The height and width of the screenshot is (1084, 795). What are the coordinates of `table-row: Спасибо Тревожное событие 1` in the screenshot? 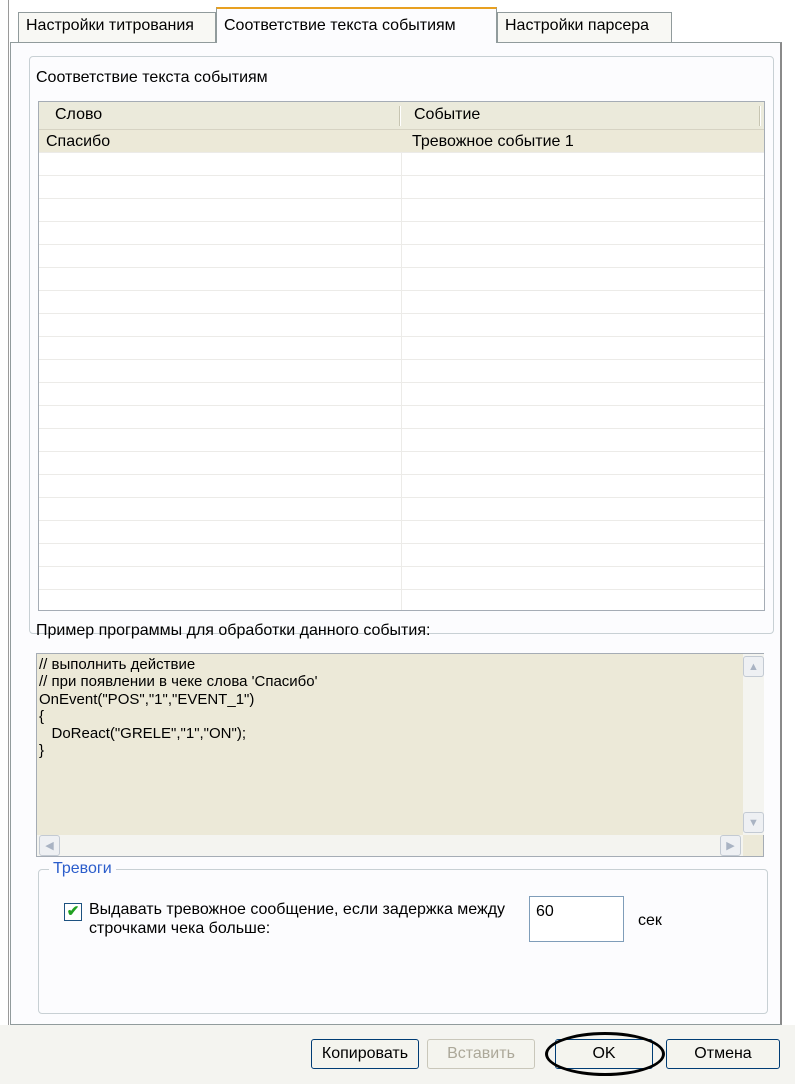 It's located at (401, 141).